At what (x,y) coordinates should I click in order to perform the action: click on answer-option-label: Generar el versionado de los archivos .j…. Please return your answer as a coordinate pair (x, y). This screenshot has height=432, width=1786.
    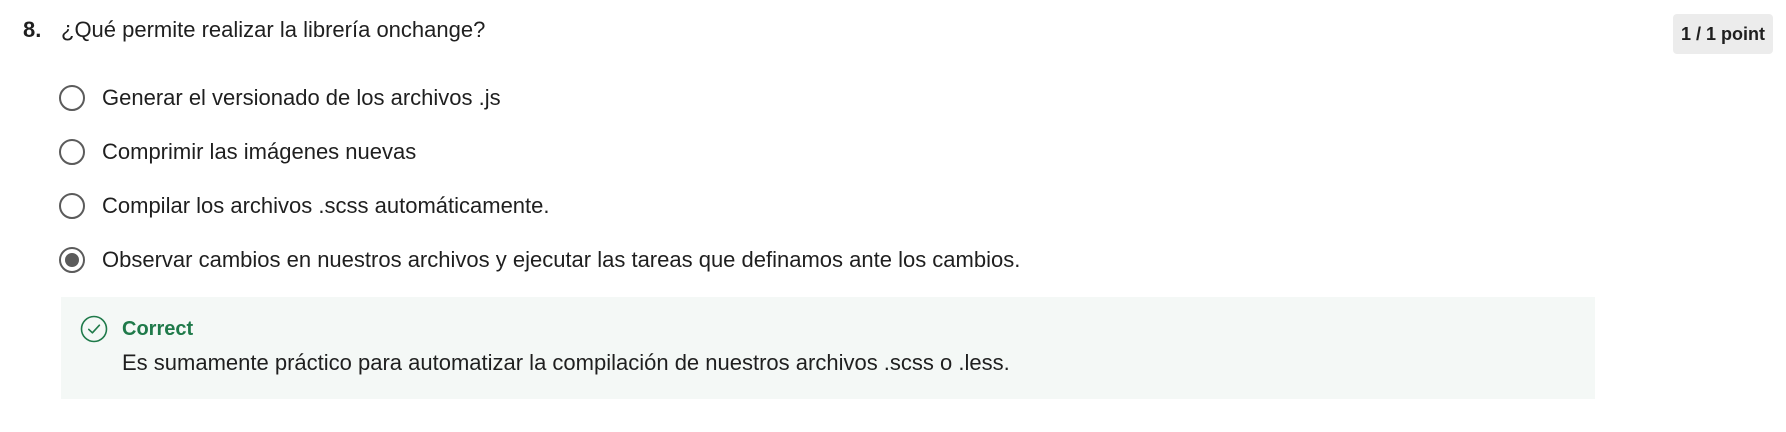
    Looking at the image, I should click on (301, 97).